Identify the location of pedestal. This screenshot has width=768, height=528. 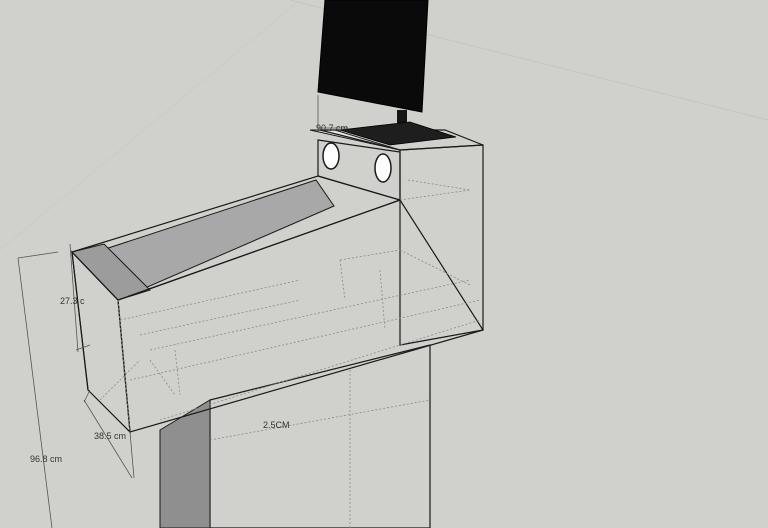
(295, 436).